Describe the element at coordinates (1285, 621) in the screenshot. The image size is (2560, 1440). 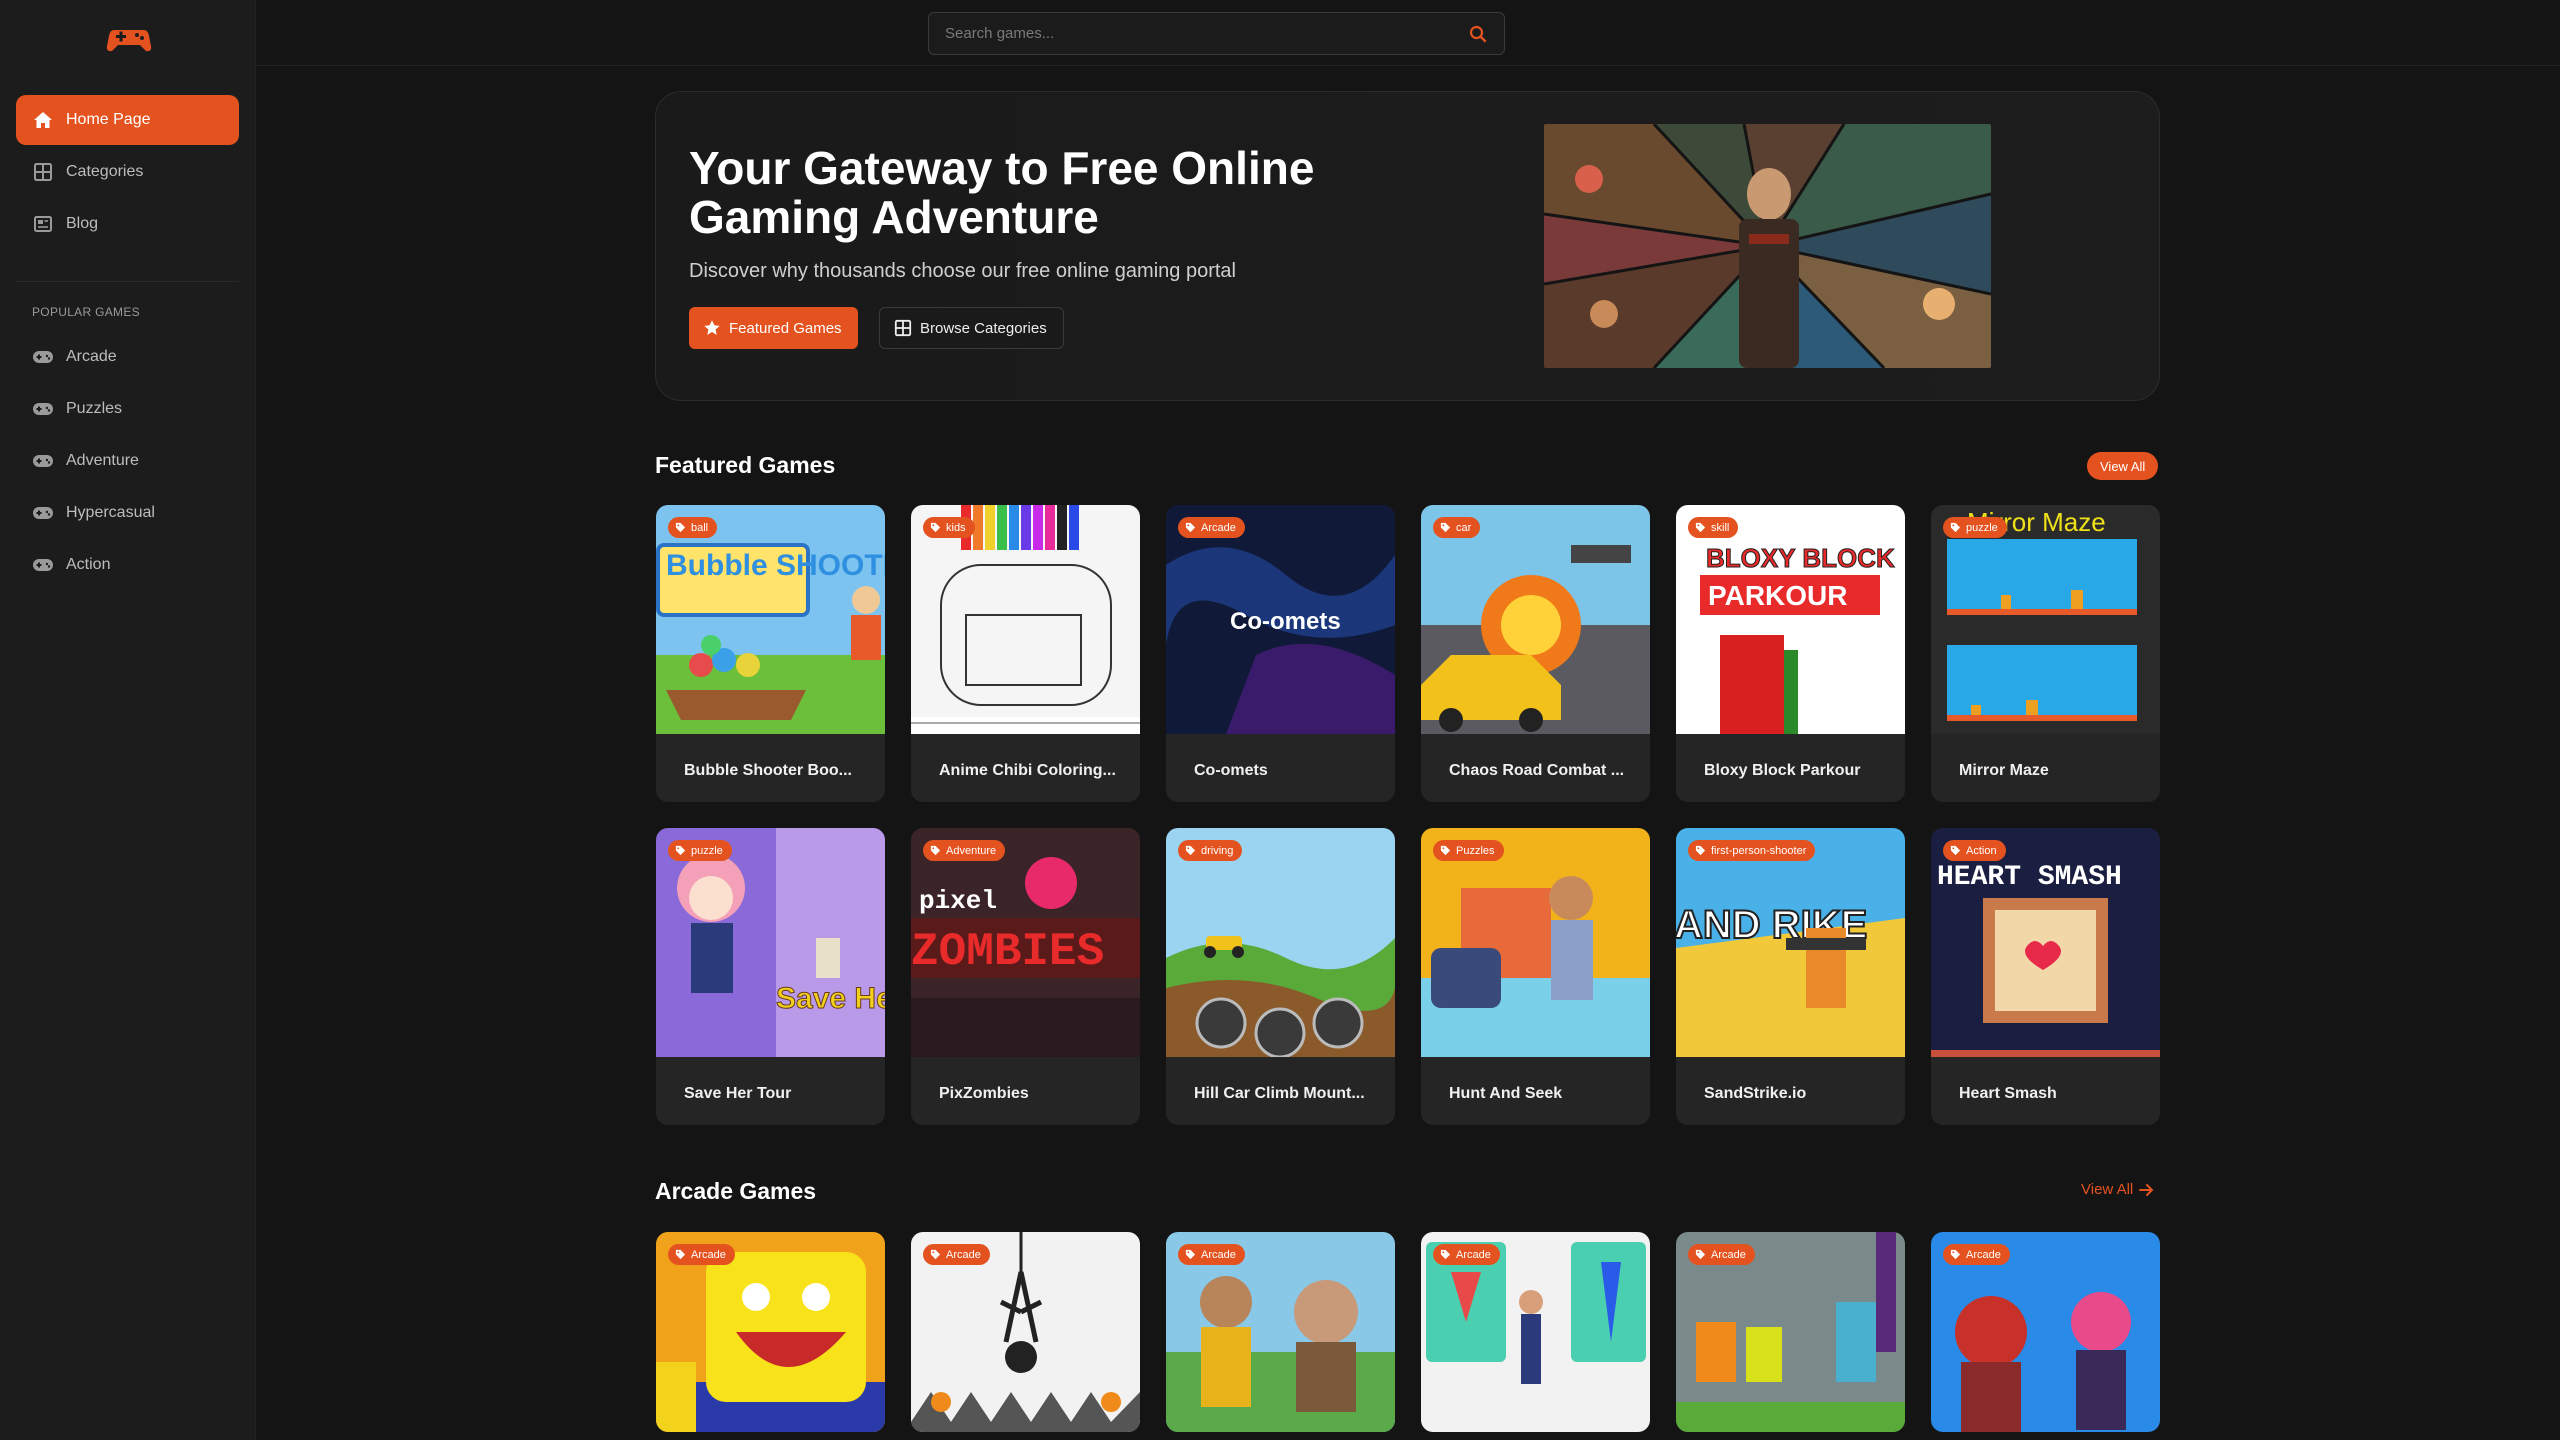
I see `thumb-title: Co-omets` at that location.